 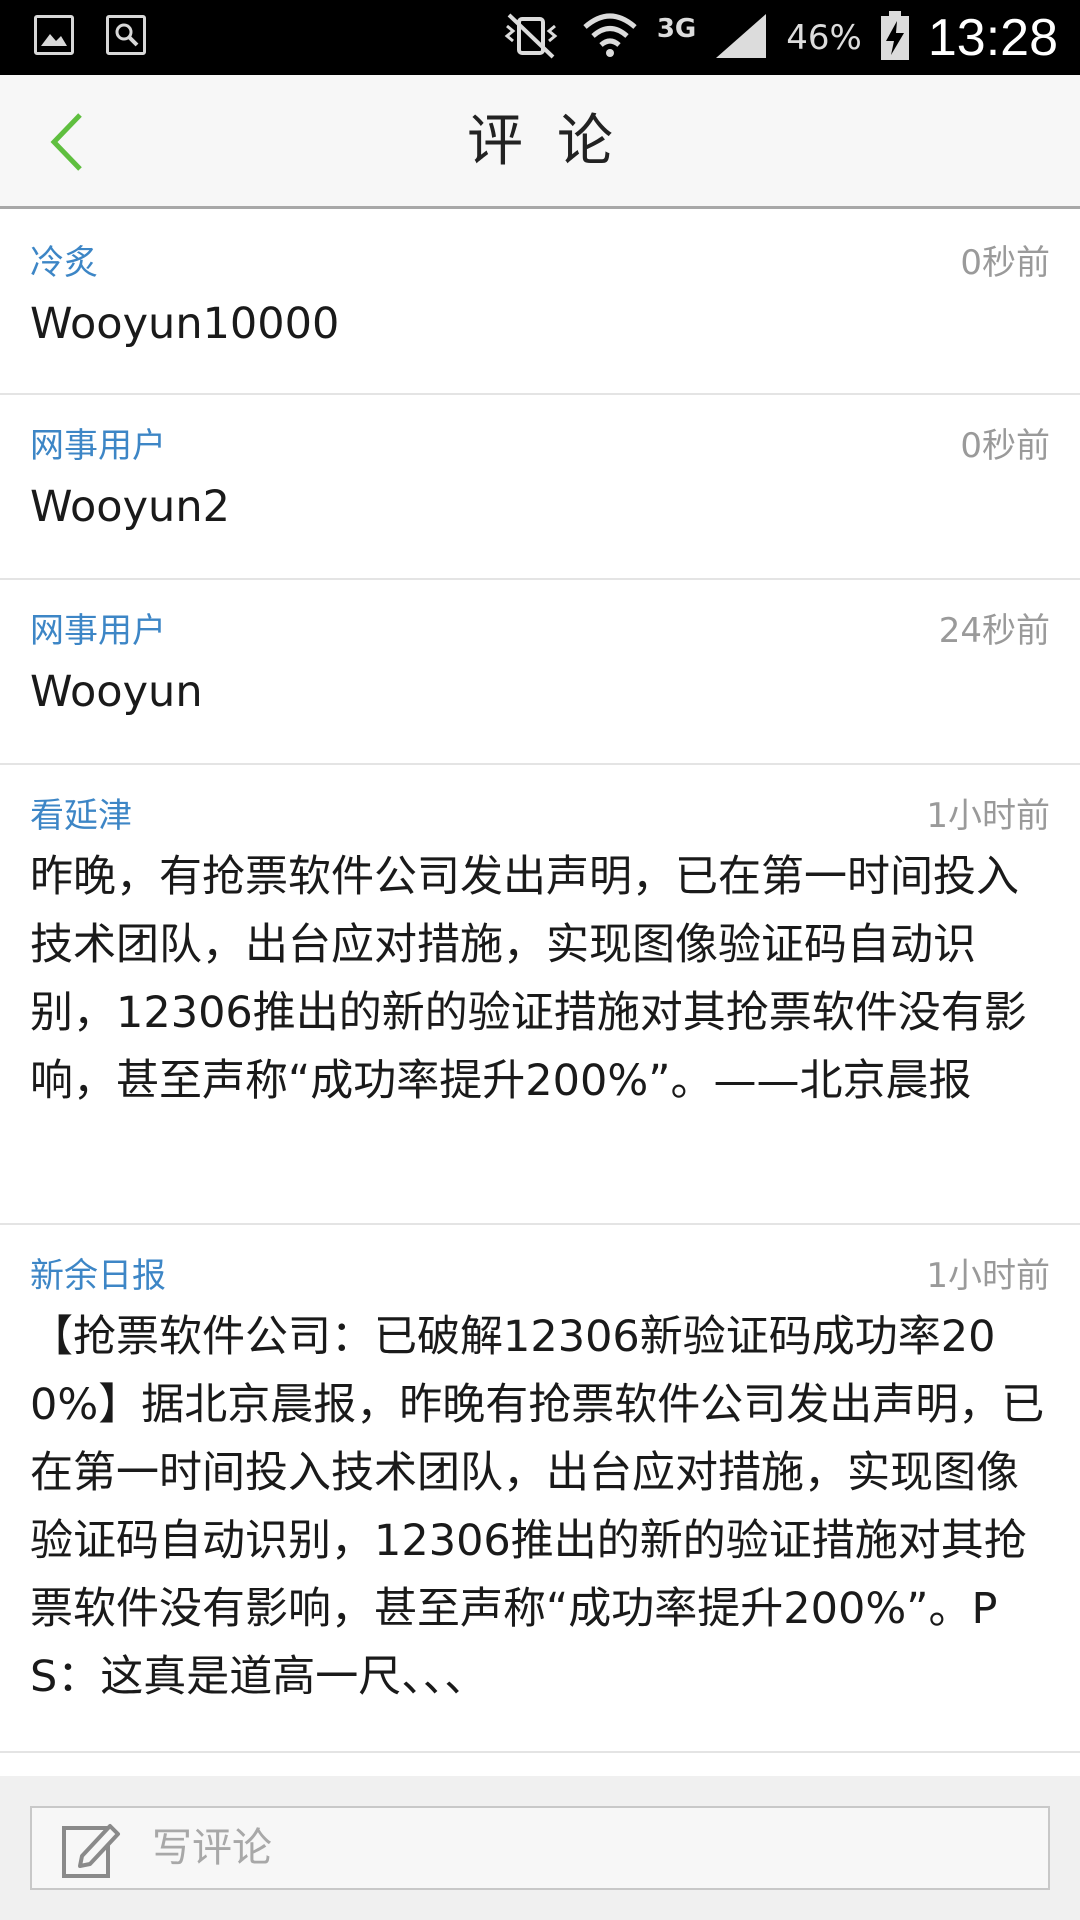 I want to click on comment-text: Wooyun, so click(x=116, y=692).